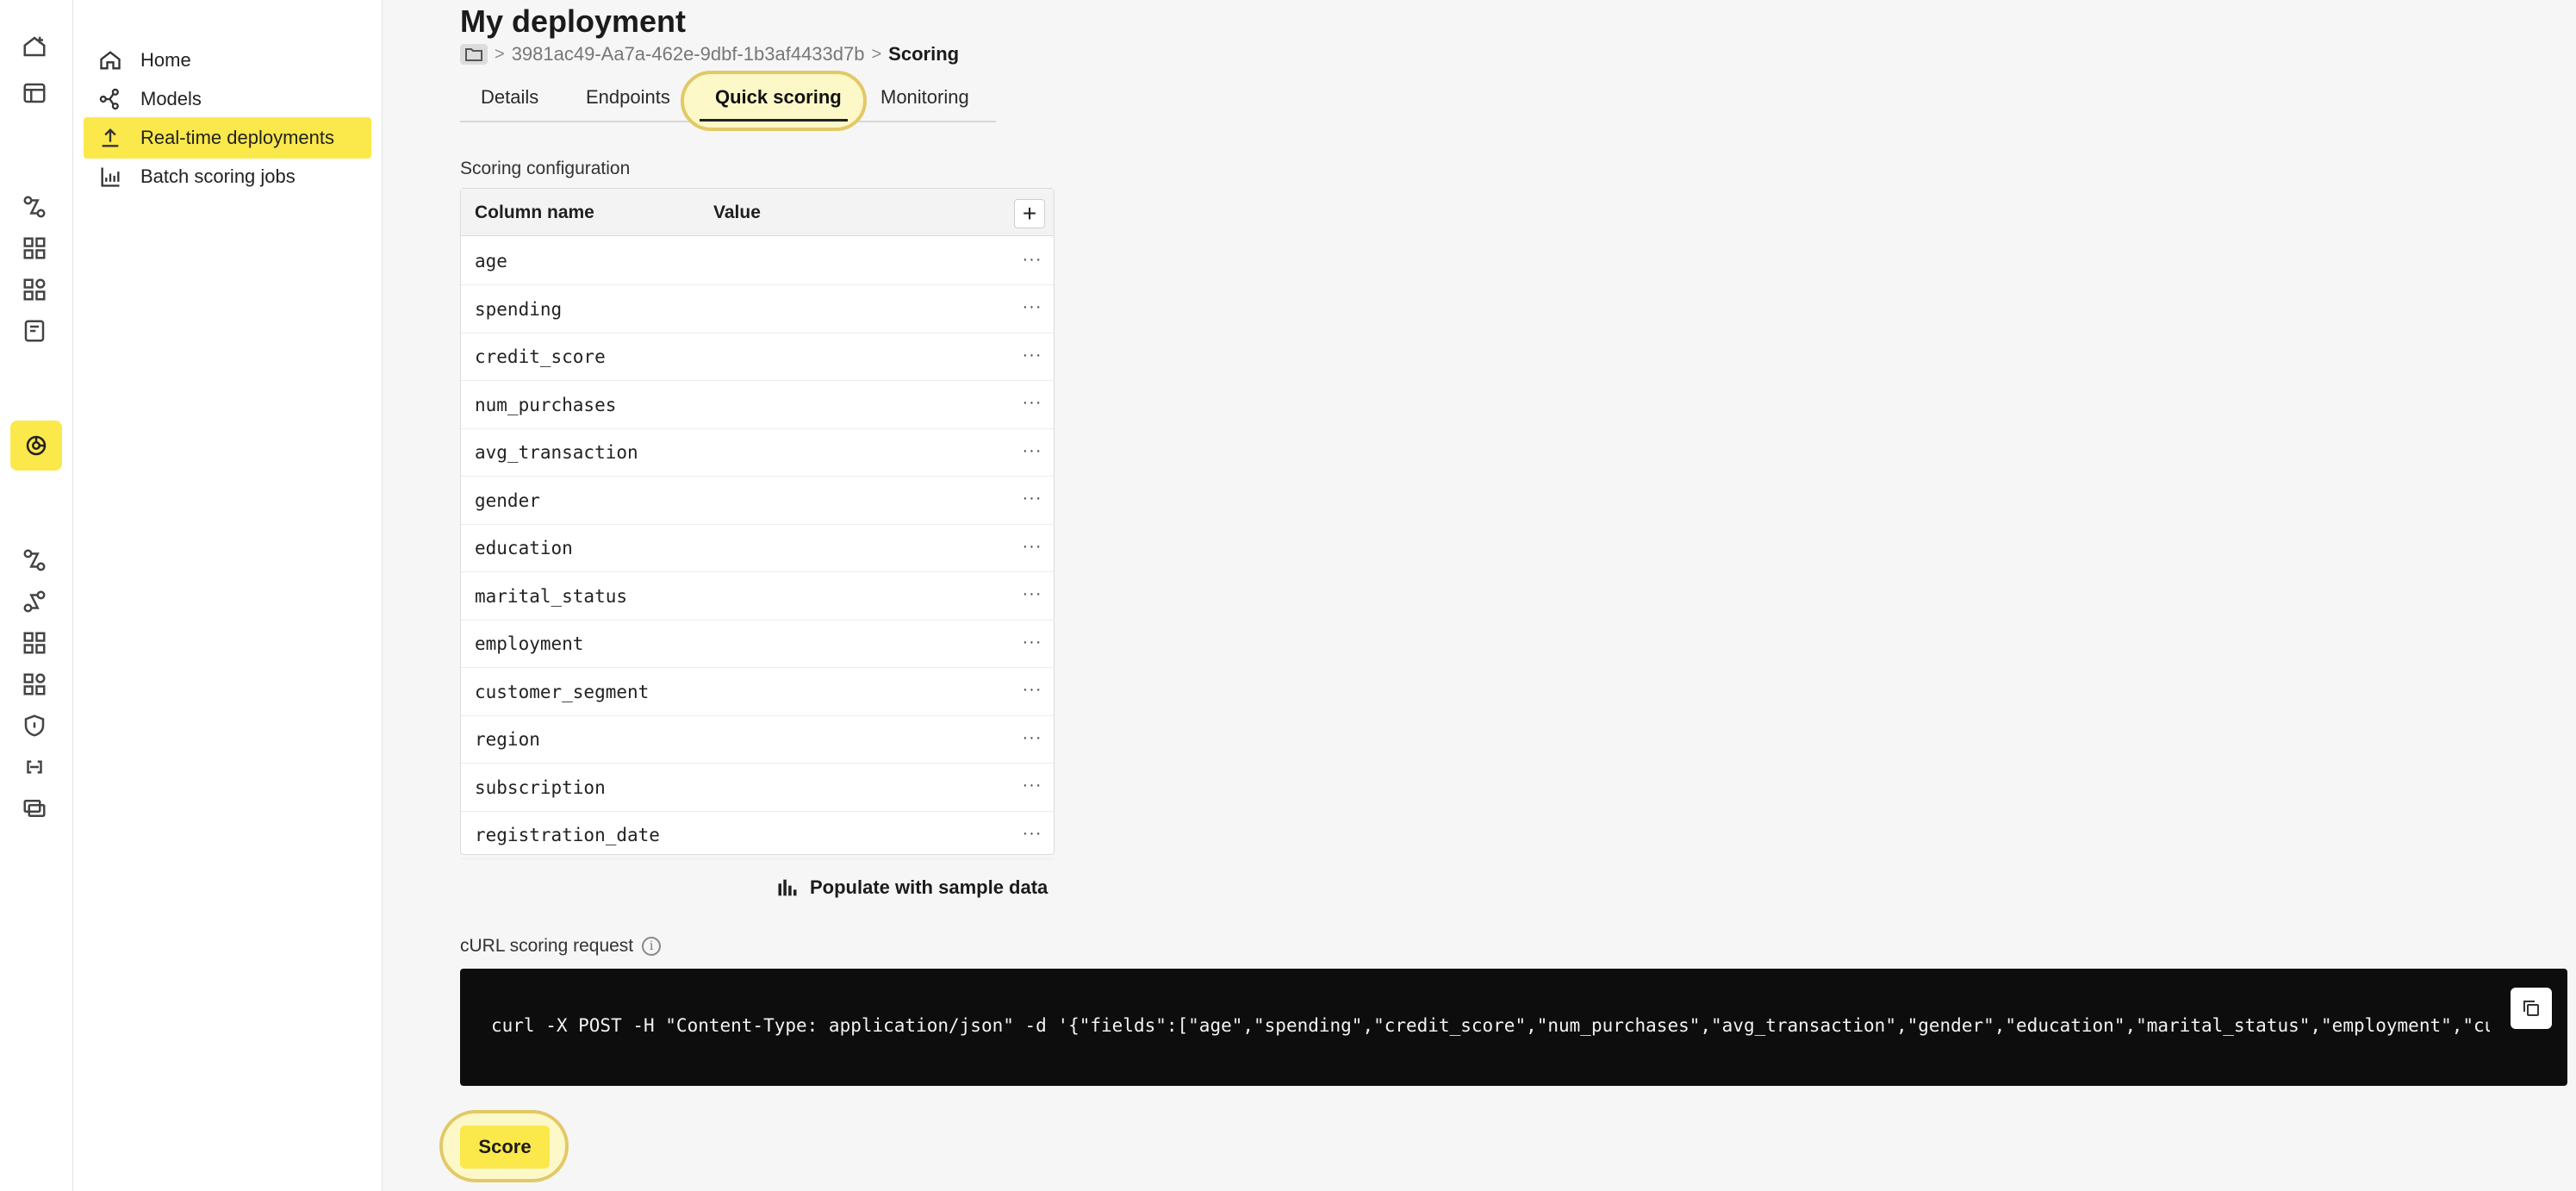  Describe the element at coordinates (530, 643) in the screenshot. I see `column-name-cell: employment` at that location.